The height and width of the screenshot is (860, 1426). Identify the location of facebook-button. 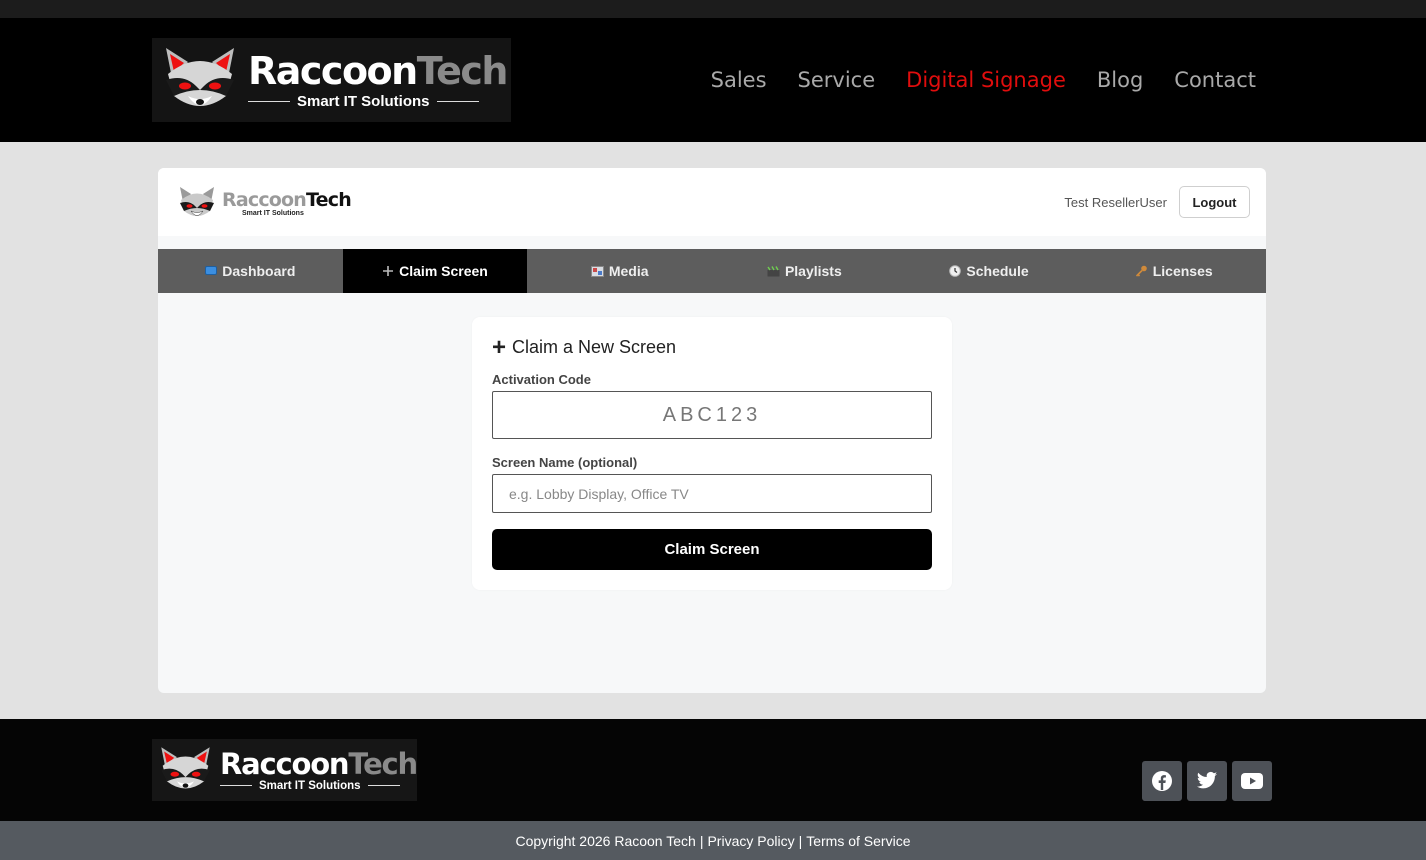
(1162, 781).